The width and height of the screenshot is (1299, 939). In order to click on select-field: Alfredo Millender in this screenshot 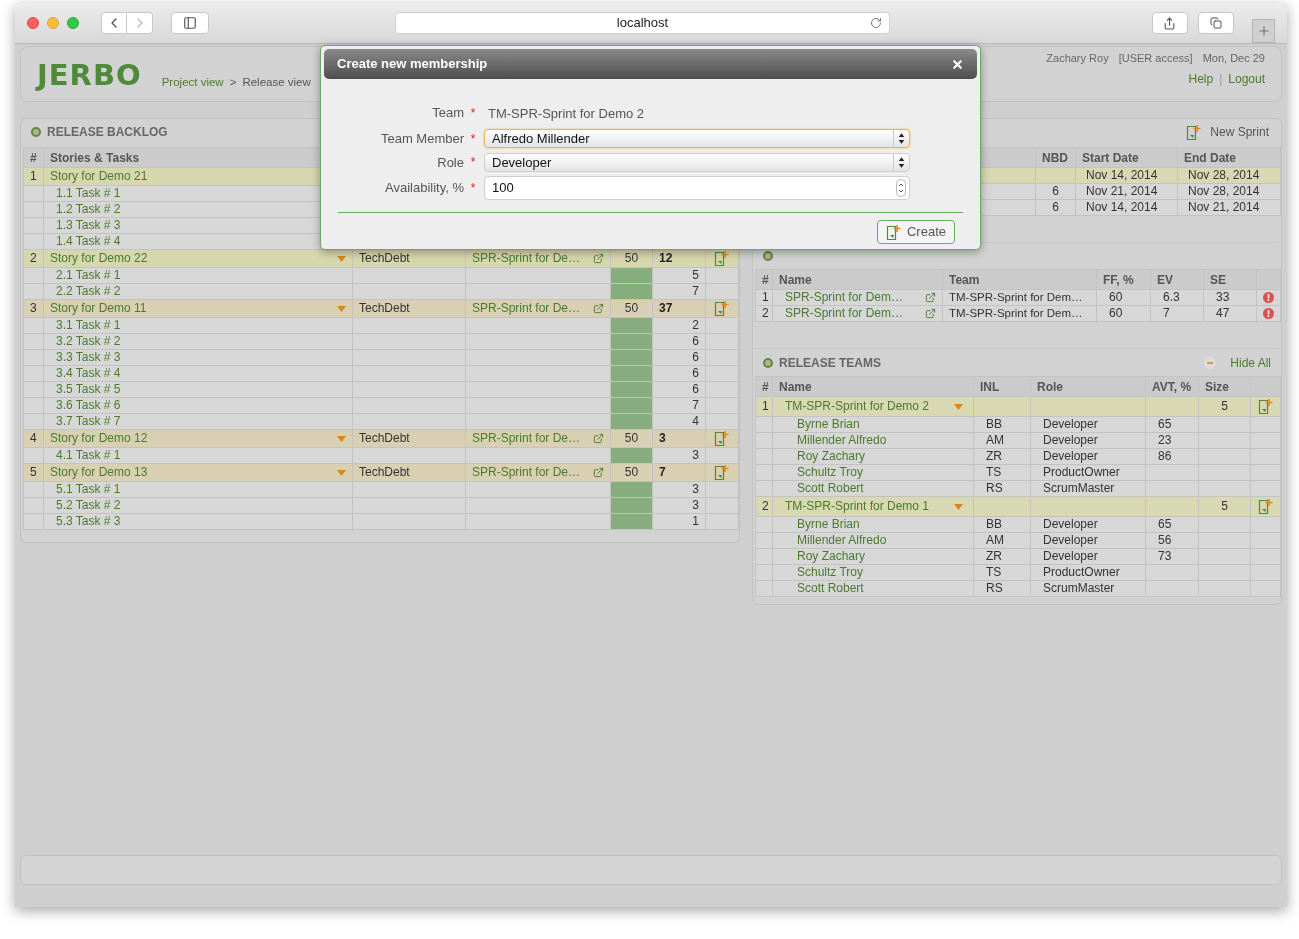, I will do `click(697, 139)`.